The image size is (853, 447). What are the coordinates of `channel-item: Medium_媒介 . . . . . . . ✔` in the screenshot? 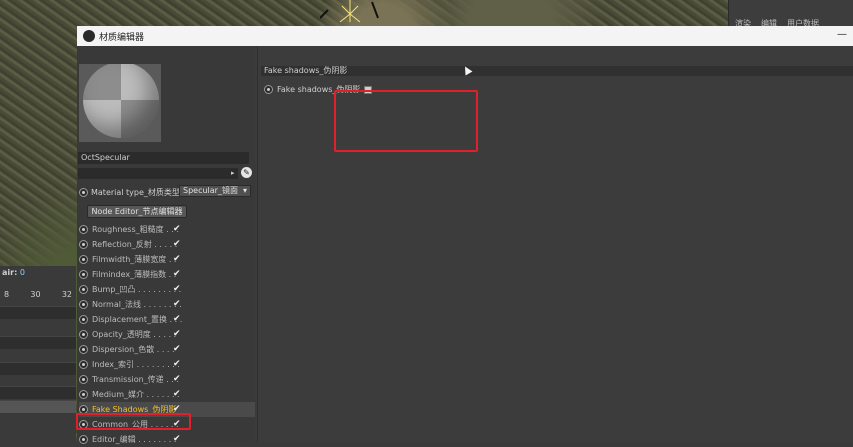 It's located at (167, 394).